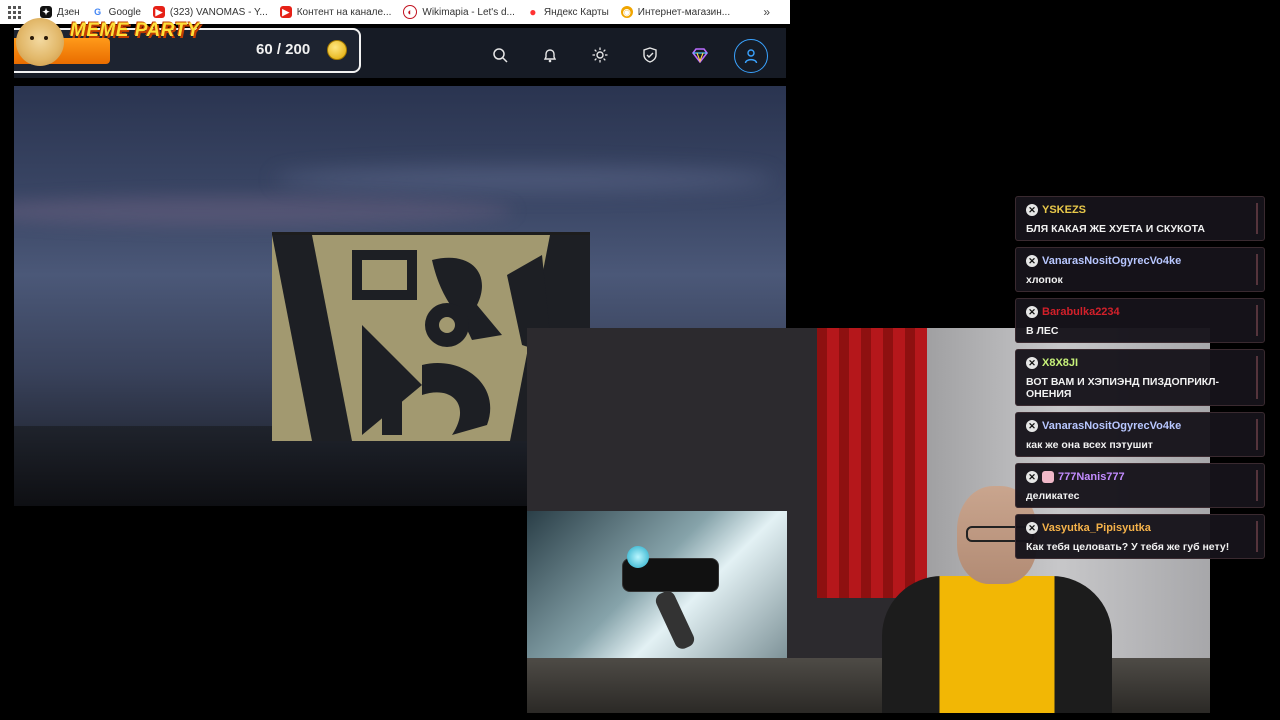 The height and width of the screenshot is (720, 1280). I want to click on chat-message-text: как же она всех пэтушит, so click(1089, 445).